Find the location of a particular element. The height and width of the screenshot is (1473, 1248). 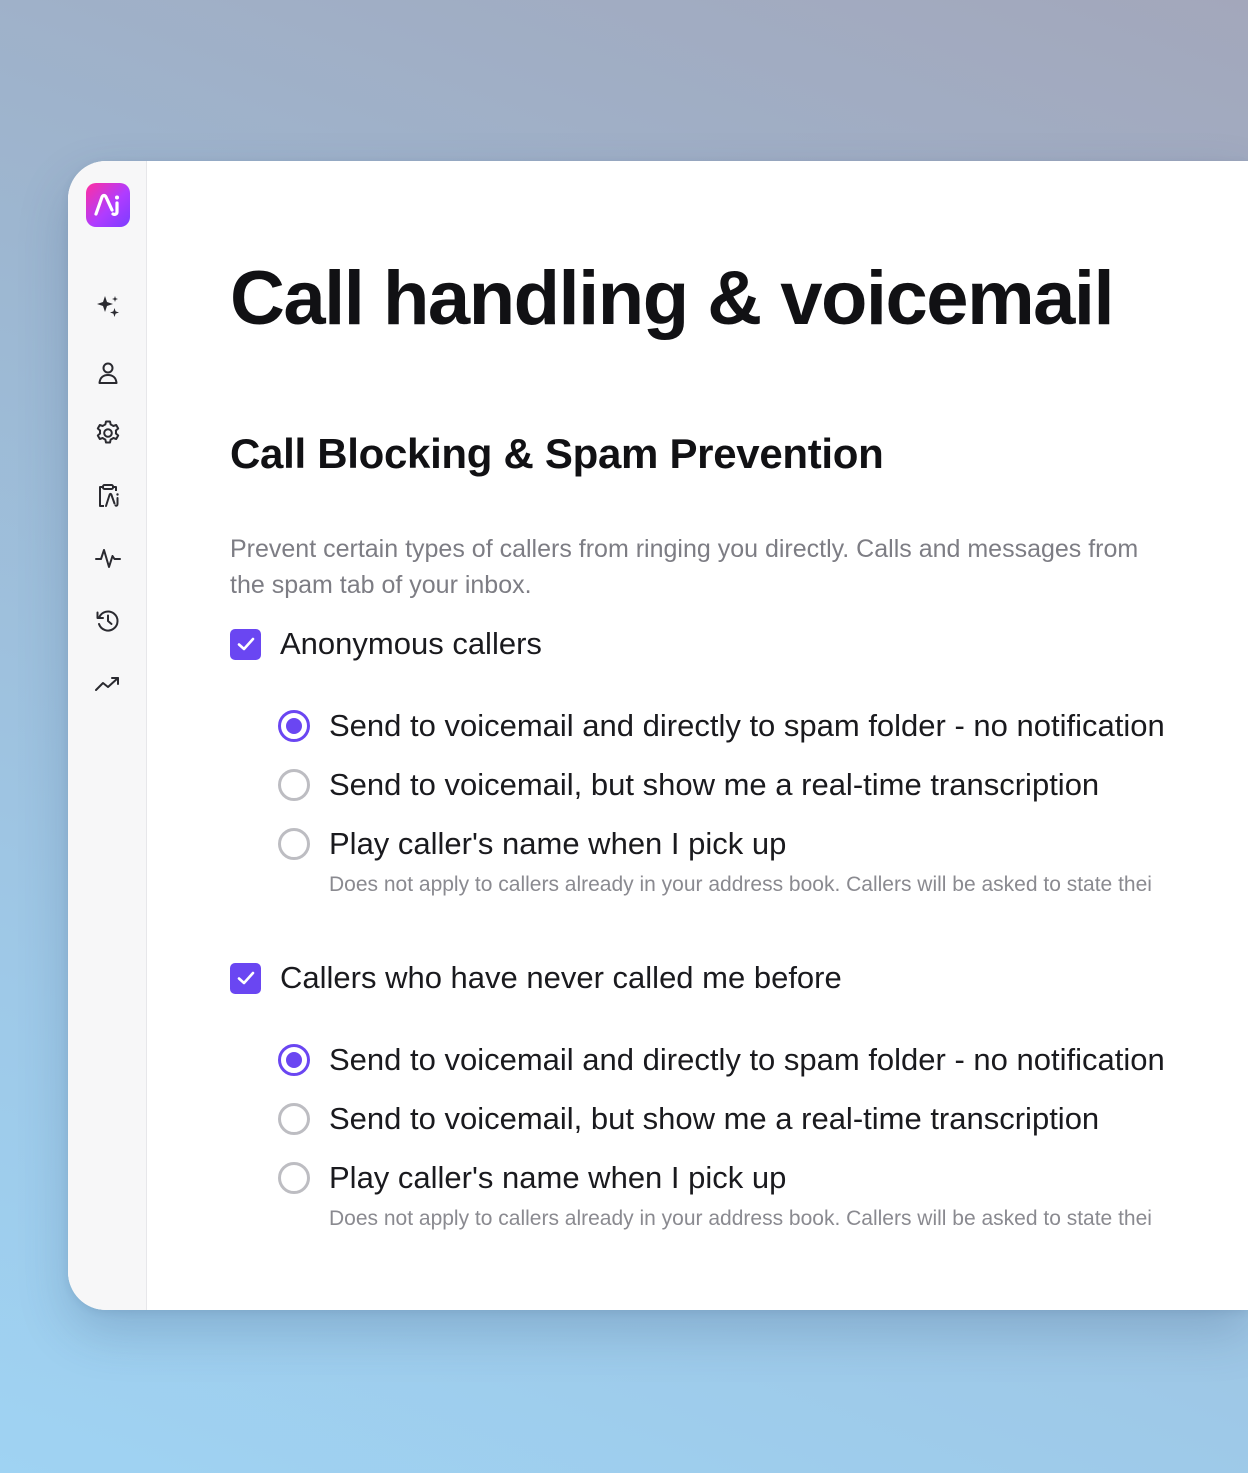

sidebar-item-clipboard is located at coordinates (108, 496).